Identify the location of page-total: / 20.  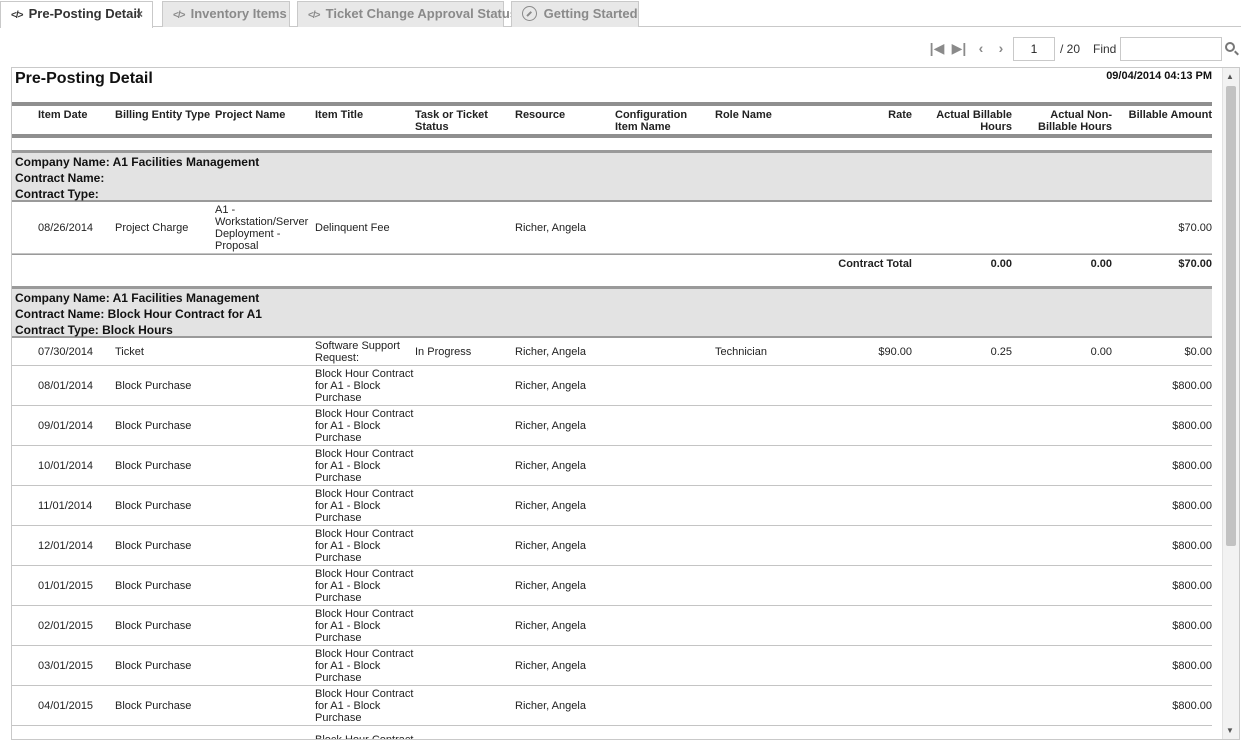
(1070, 49).